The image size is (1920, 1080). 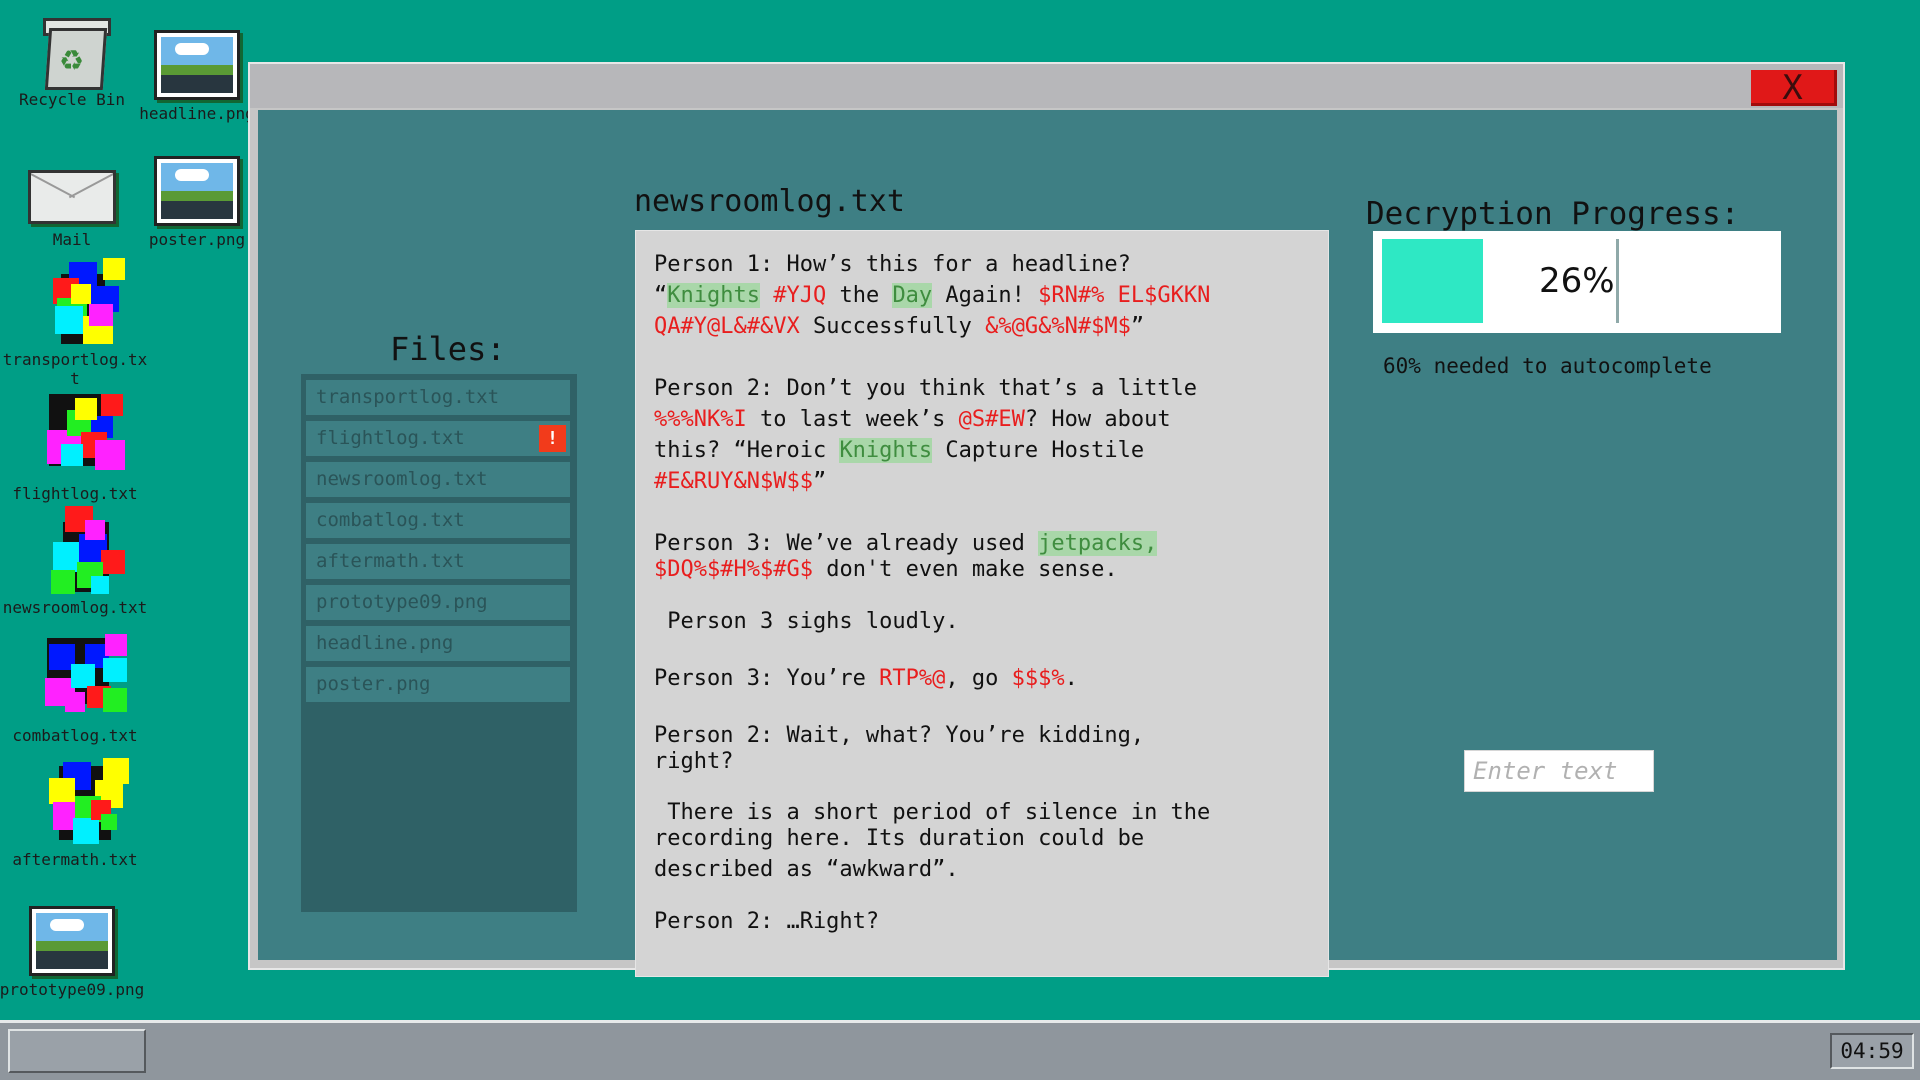 I want to click on plain-text: described as “awkward”., so click(x=806, y=869).